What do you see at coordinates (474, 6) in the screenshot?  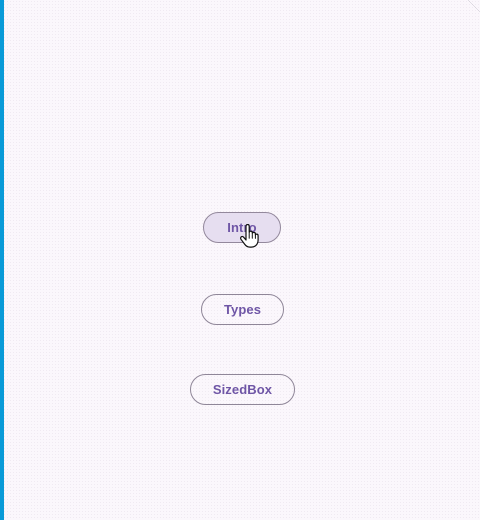 I see `window-corner-mark` at bounding box center [474, 6].